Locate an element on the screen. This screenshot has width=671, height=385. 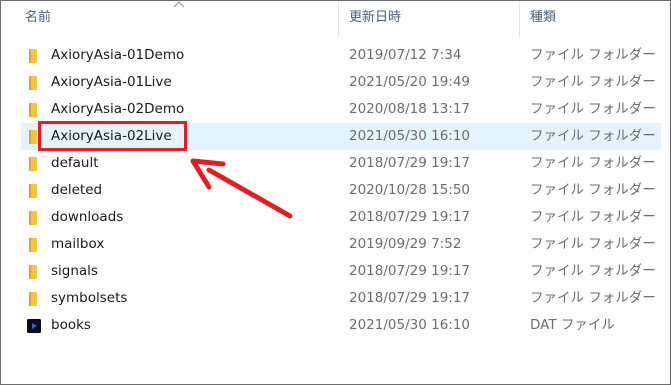
file-row: signals 2018/07/29 19:17 ファイル フォルダー is located at coordinates (335, 271).